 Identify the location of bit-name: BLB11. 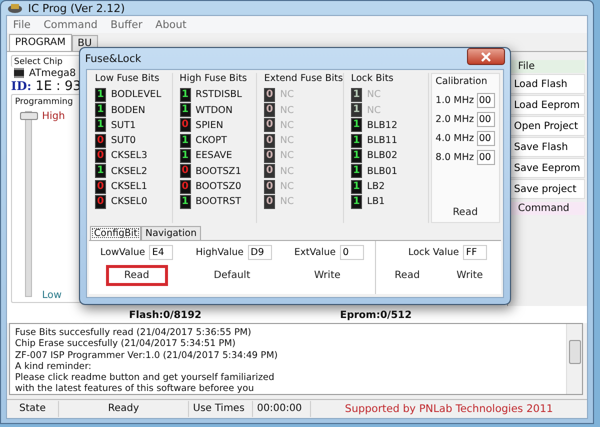
(382, 140).